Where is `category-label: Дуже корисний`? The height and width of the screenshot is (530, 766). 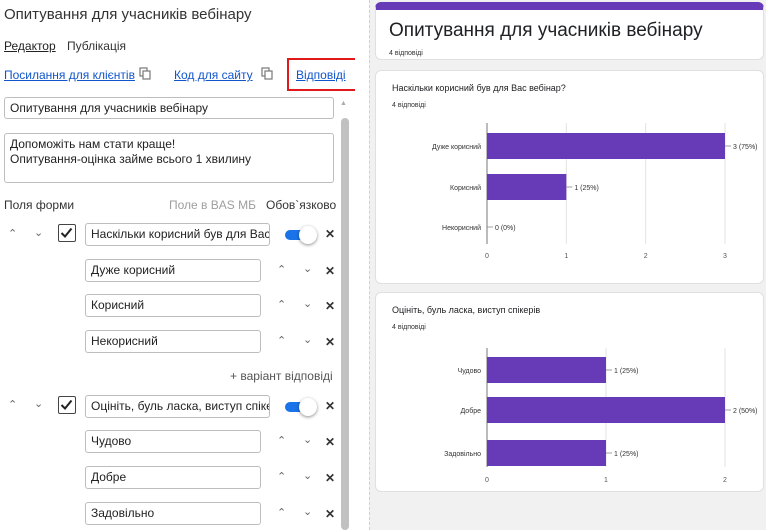
category-label: Дуже корисний is located at coordinates (456, 147).